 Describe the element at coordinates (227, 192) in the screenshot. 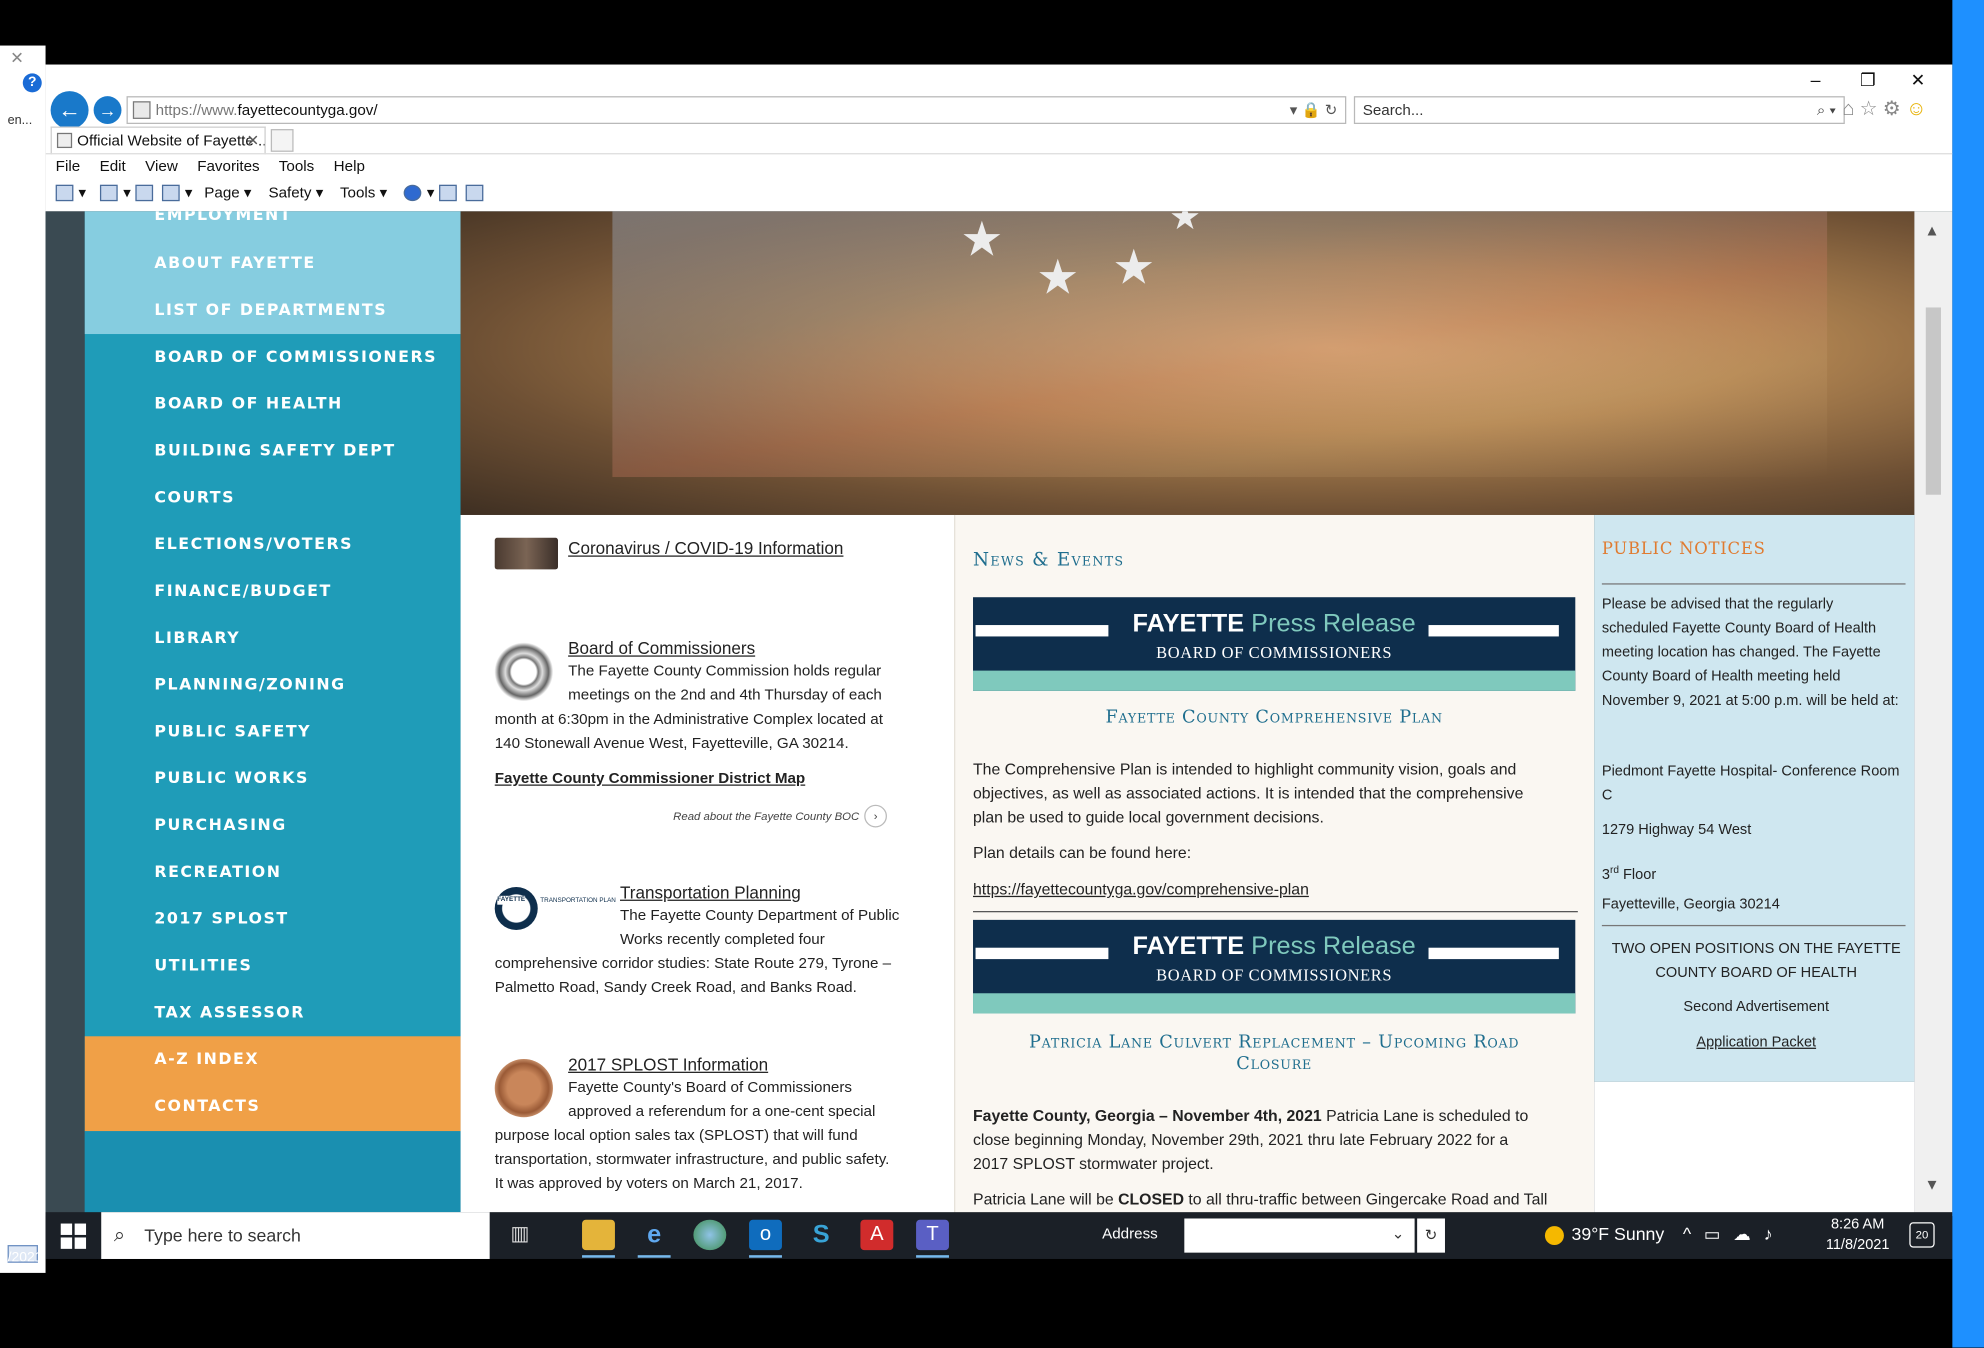

I see `page-menu: Page ▾` at that location.